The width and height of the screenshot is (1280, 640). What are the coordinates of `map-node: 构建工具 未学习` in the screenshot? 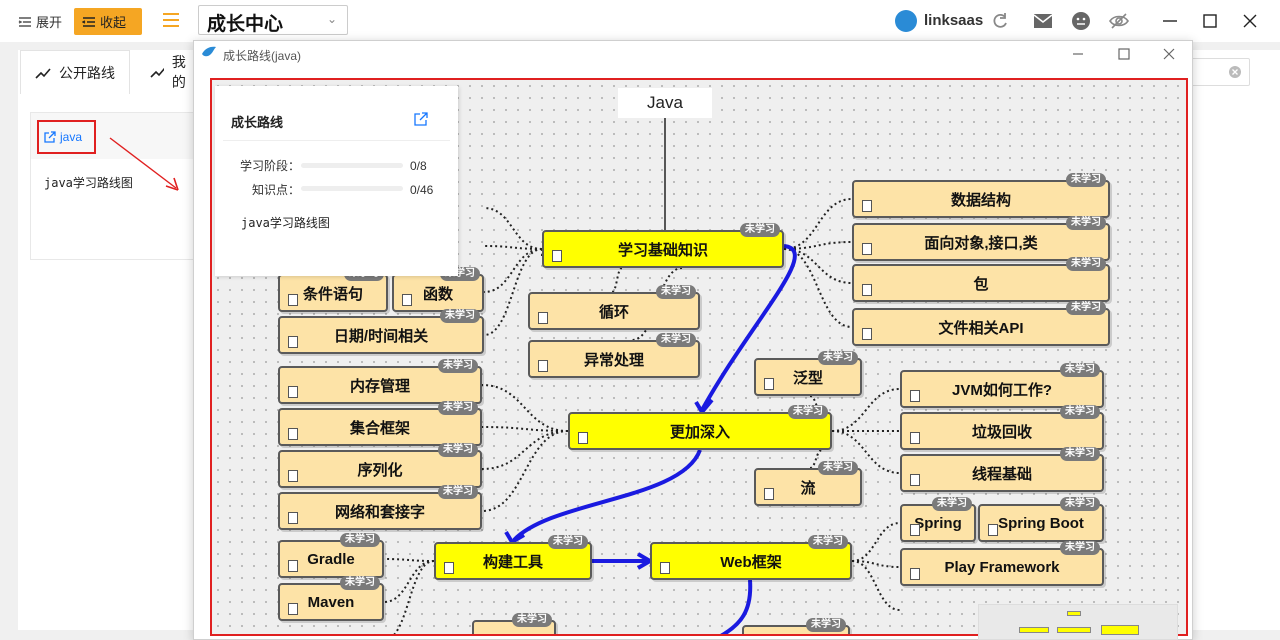 It's located at (513, 557).